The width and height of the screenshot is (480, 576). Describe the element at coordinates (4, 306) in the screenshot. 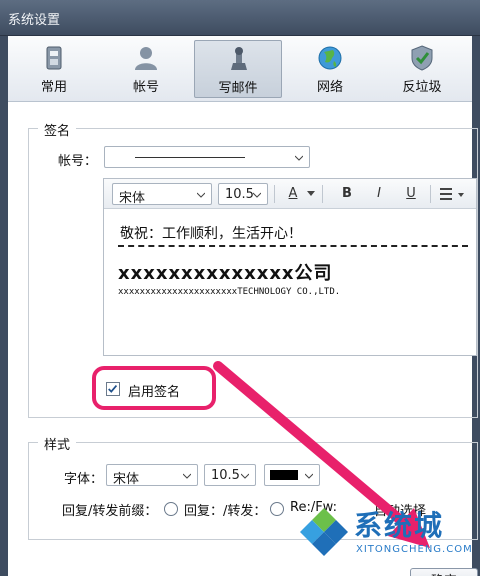

I see `window-frame-left` at that location.